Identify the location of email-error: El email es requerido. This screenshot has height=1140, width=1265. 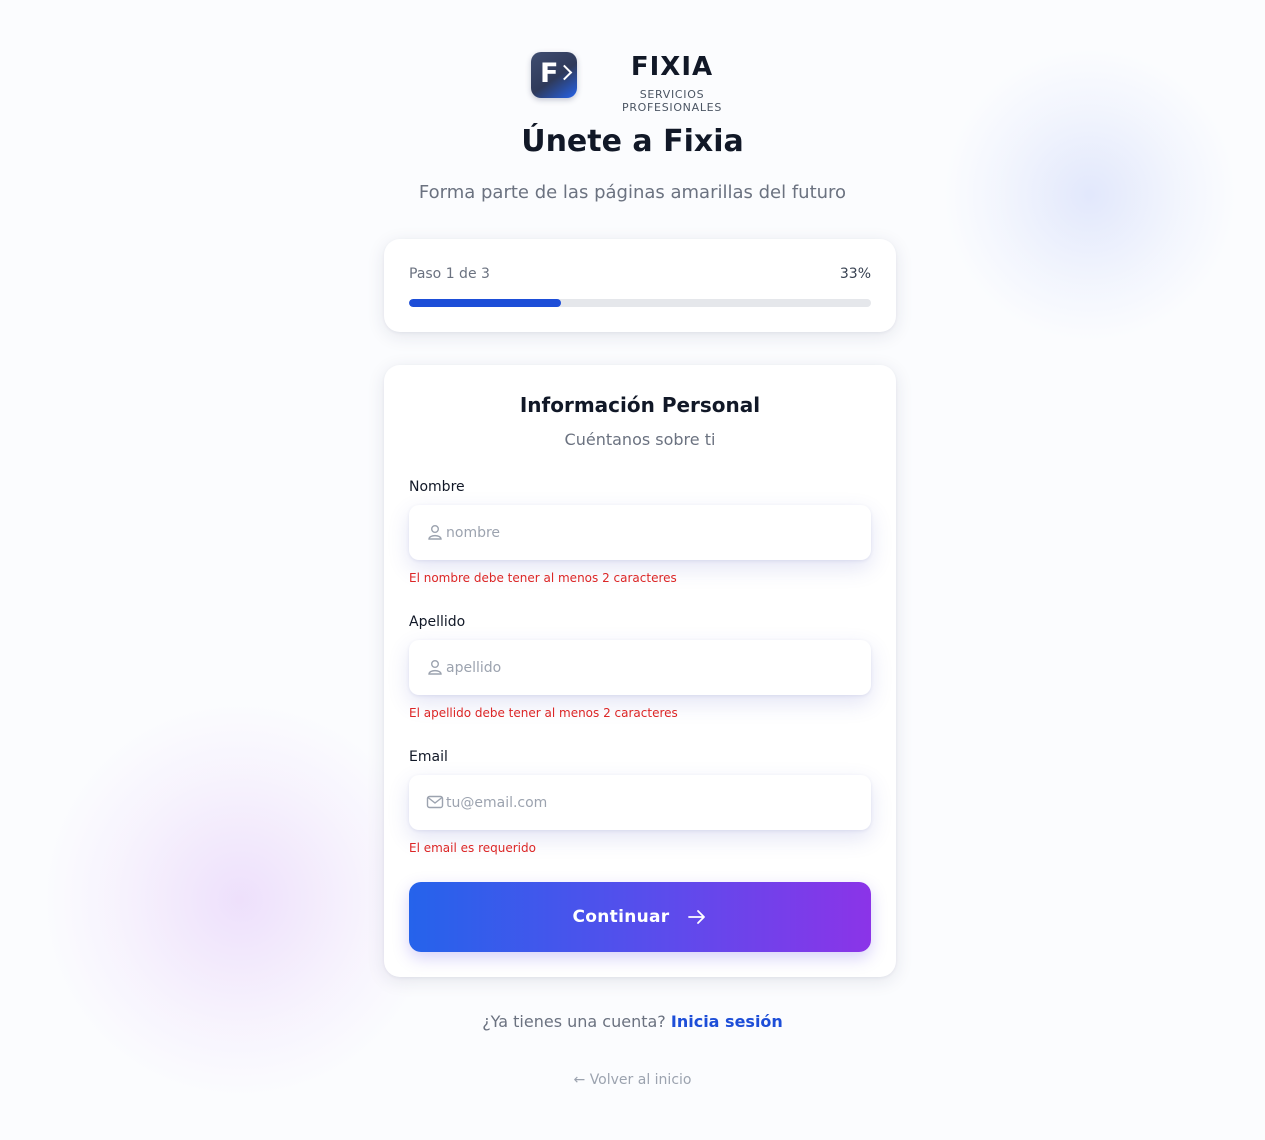
(472, 848).